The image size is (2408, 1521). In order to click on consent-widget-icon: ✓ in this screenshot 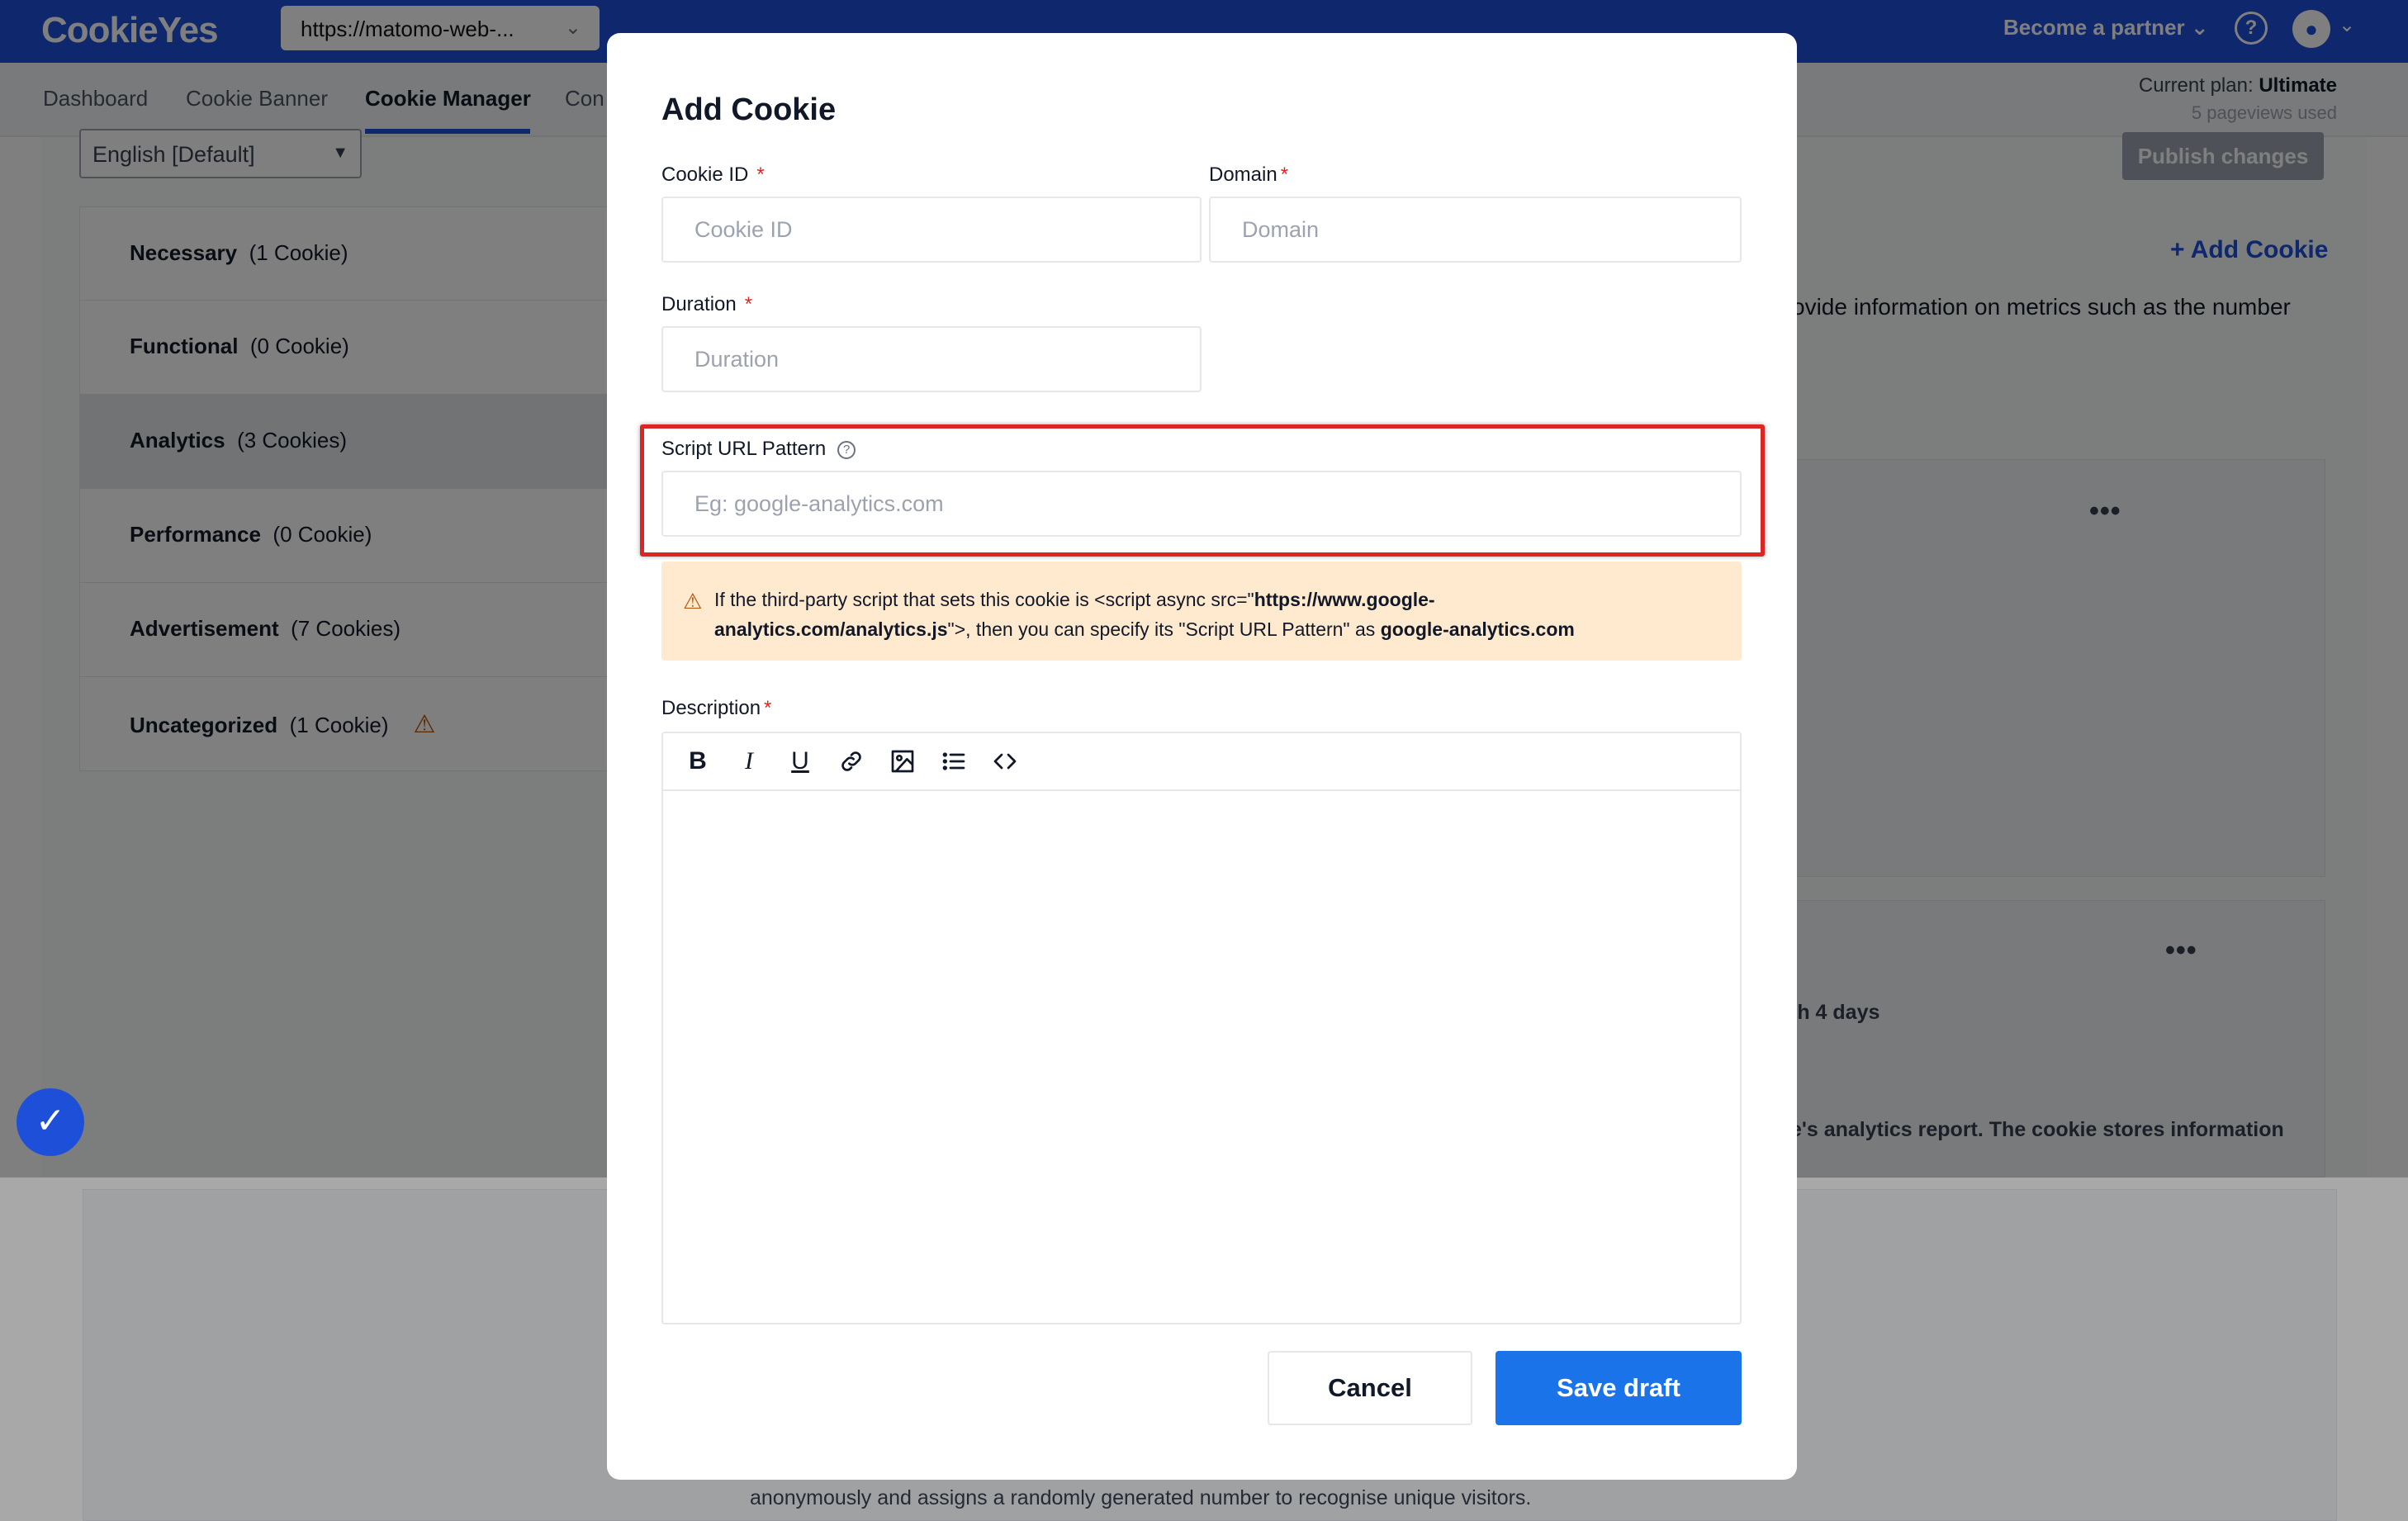, I will do `click(51, 1122)`.